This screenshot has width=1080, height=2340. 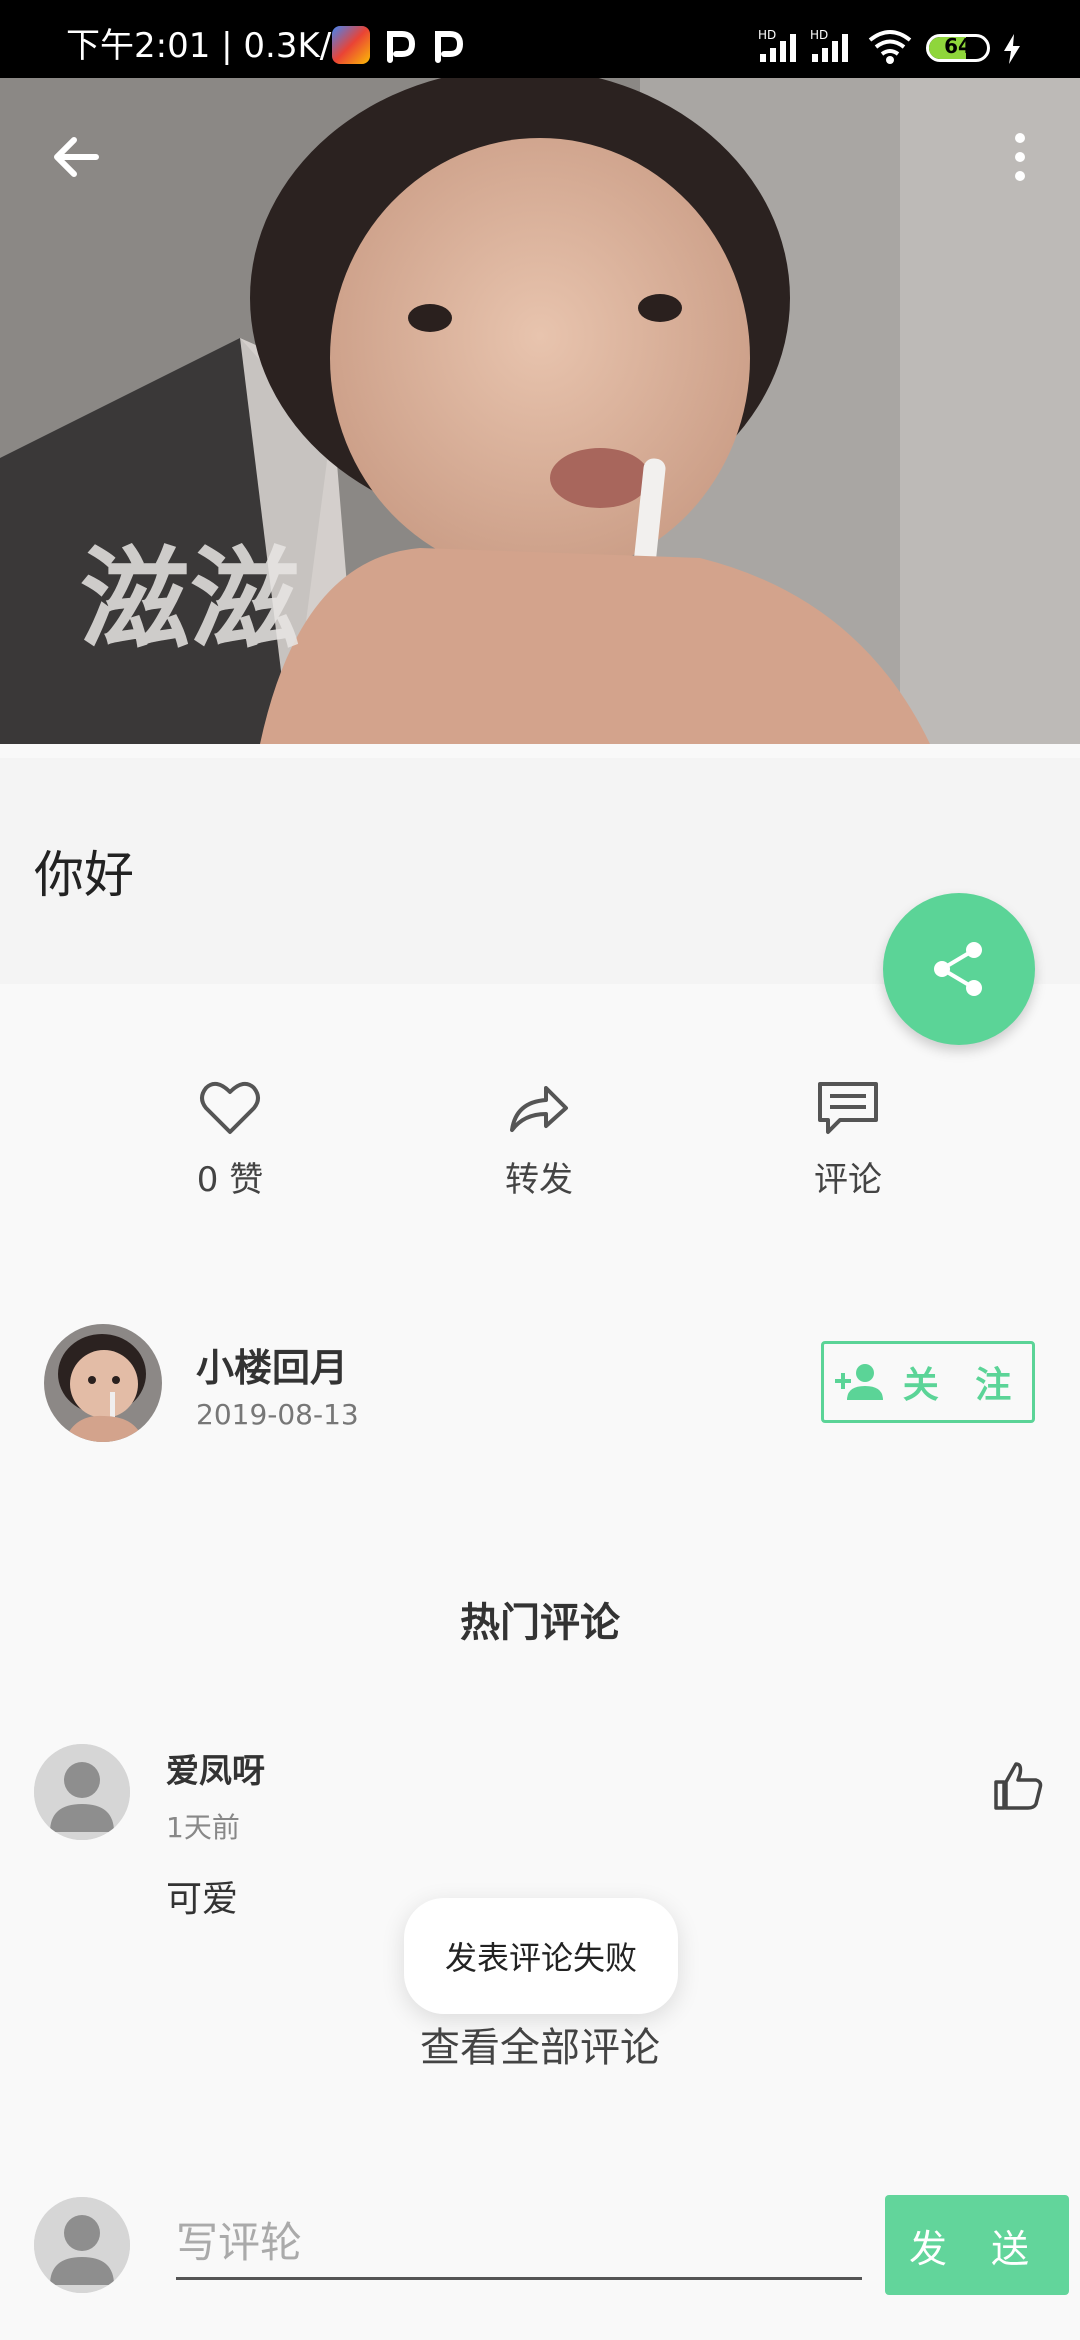 I want to click on comment-label: 评论, so click(x=848, y=1180).